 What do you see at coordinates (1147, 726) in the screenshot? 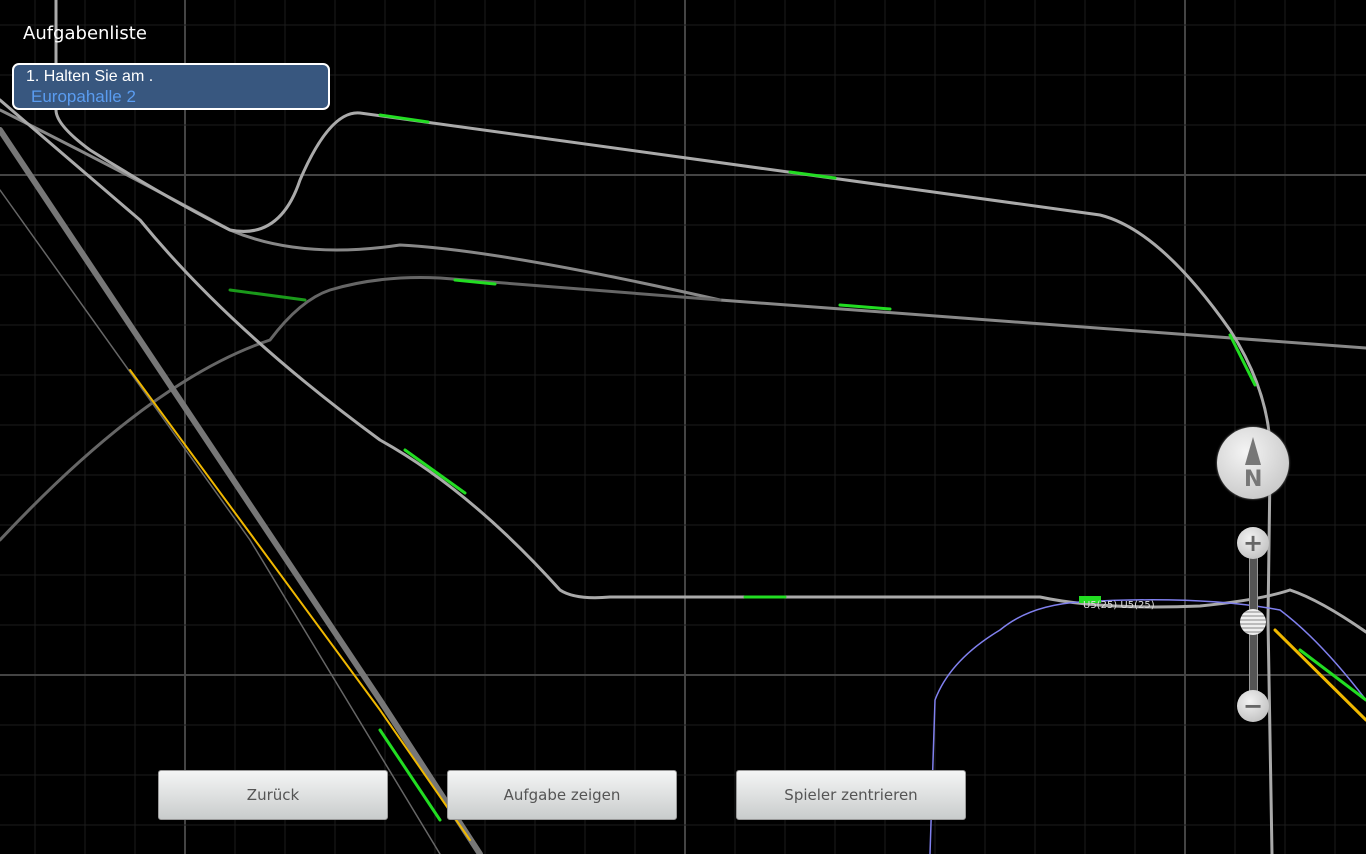
I see `route-blue` at bounding box center [1147, 726].